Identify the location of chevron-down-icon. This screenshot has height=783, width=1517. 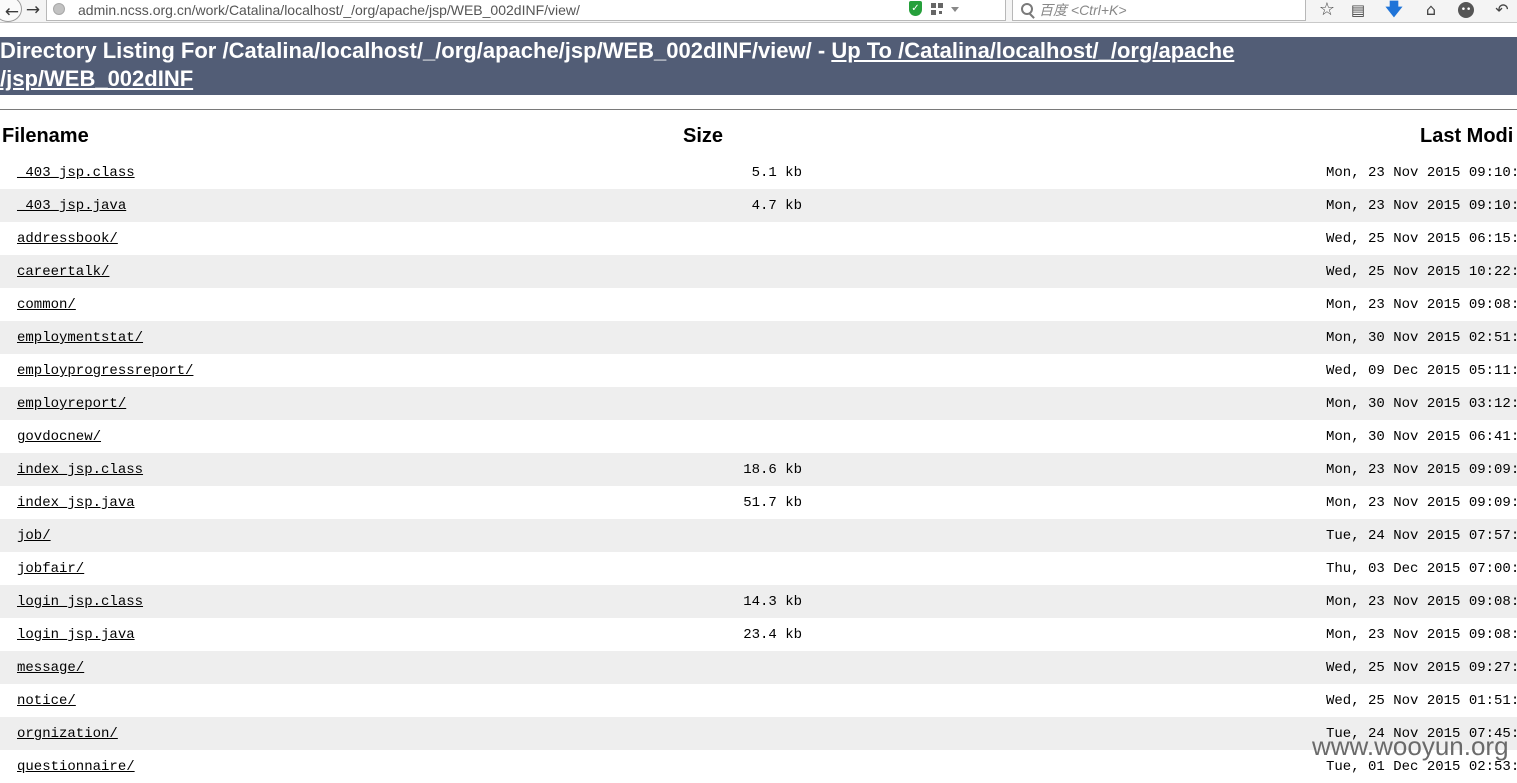
(955, 9).